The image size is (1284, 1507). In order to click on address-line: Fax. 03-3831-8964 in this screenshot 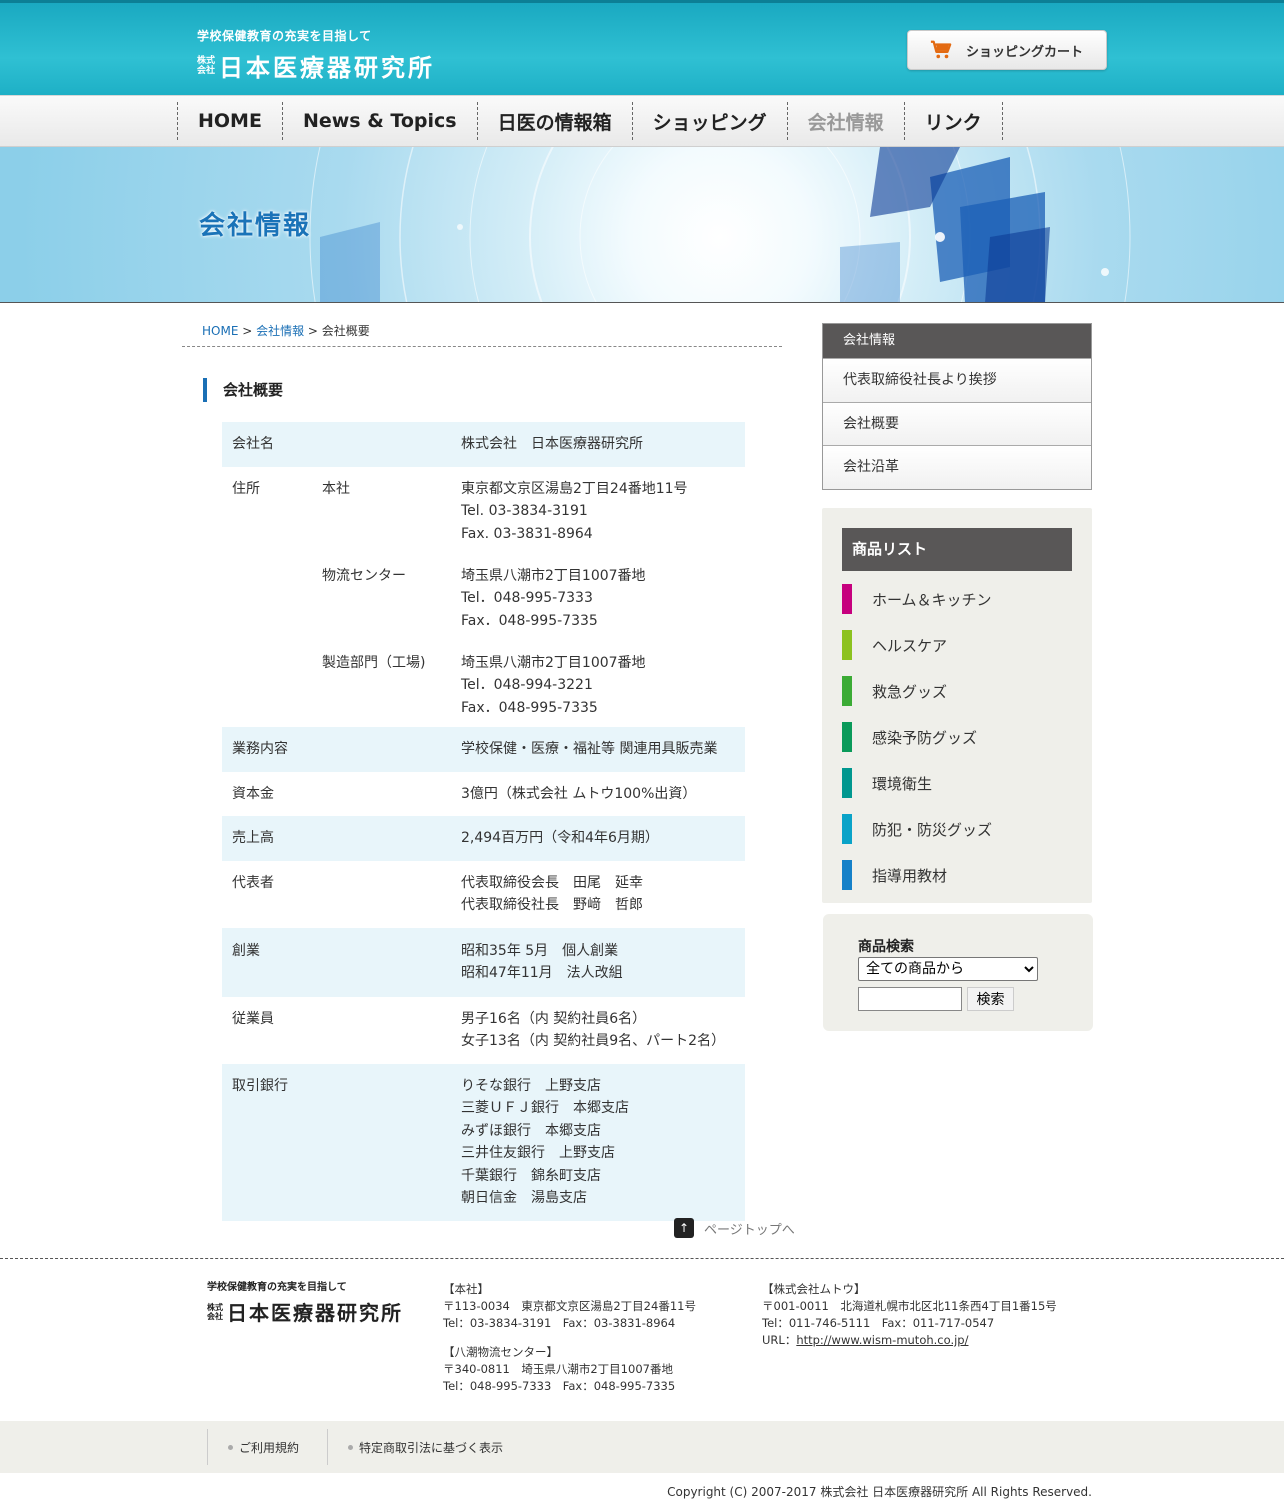, I will do `click(527, 533)`.